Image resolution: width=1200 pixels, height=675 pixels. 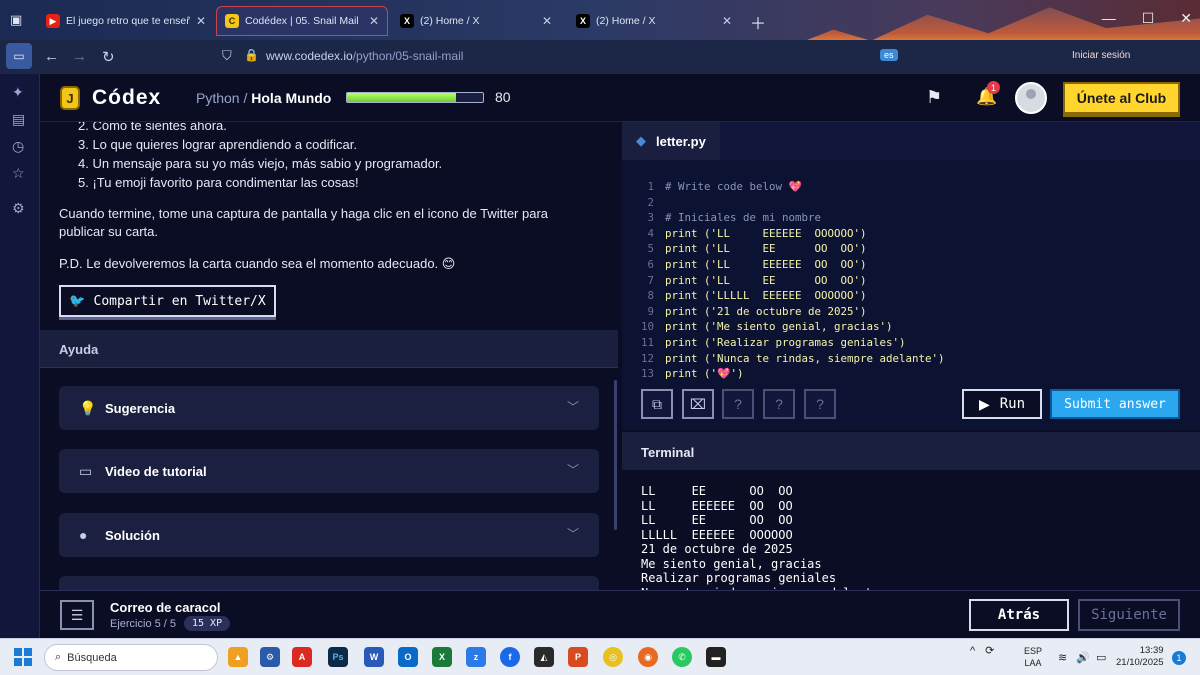 What do you see at coordinates (1179, 658) in the screenshot?
I see `notification-center-badge: 1` at bounding box center [1179, 658].